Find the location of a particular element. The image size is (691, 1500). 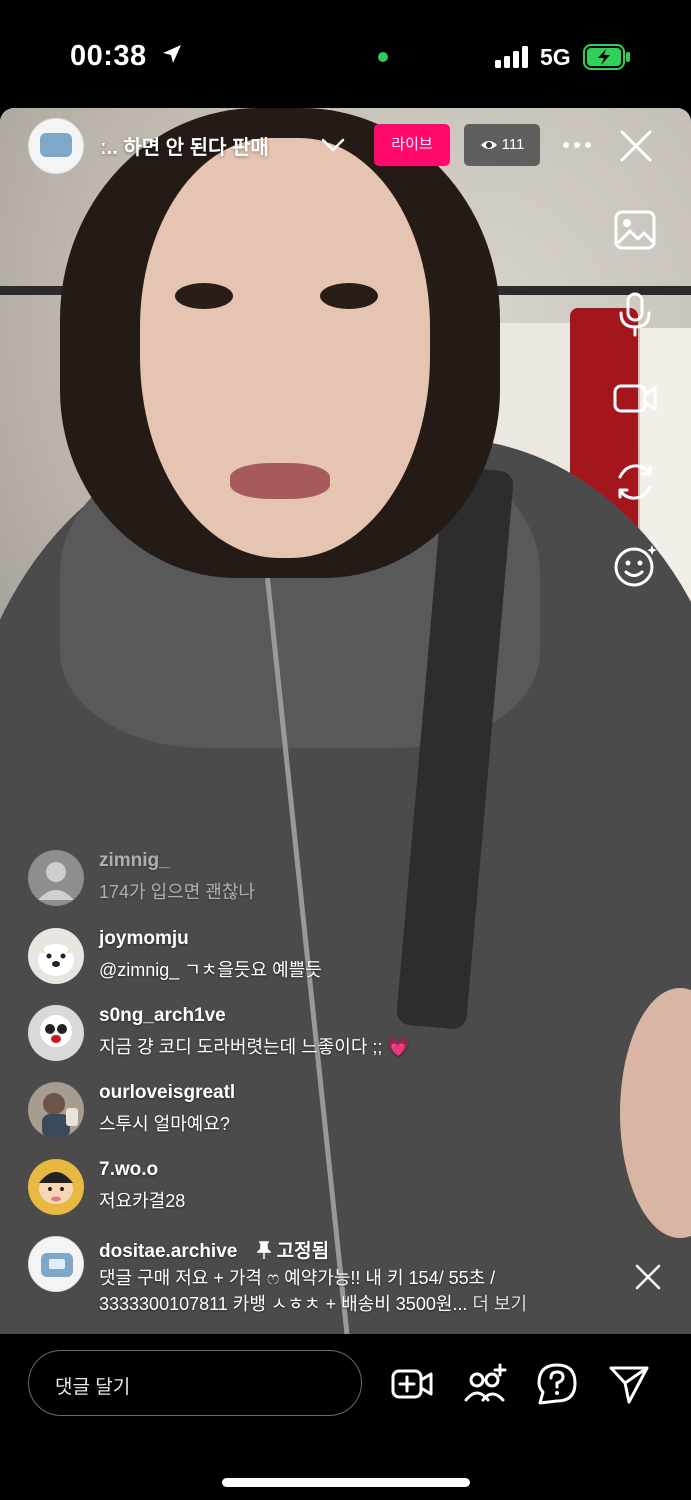

cellular-signal-icon is located at coordinates (511, 57).